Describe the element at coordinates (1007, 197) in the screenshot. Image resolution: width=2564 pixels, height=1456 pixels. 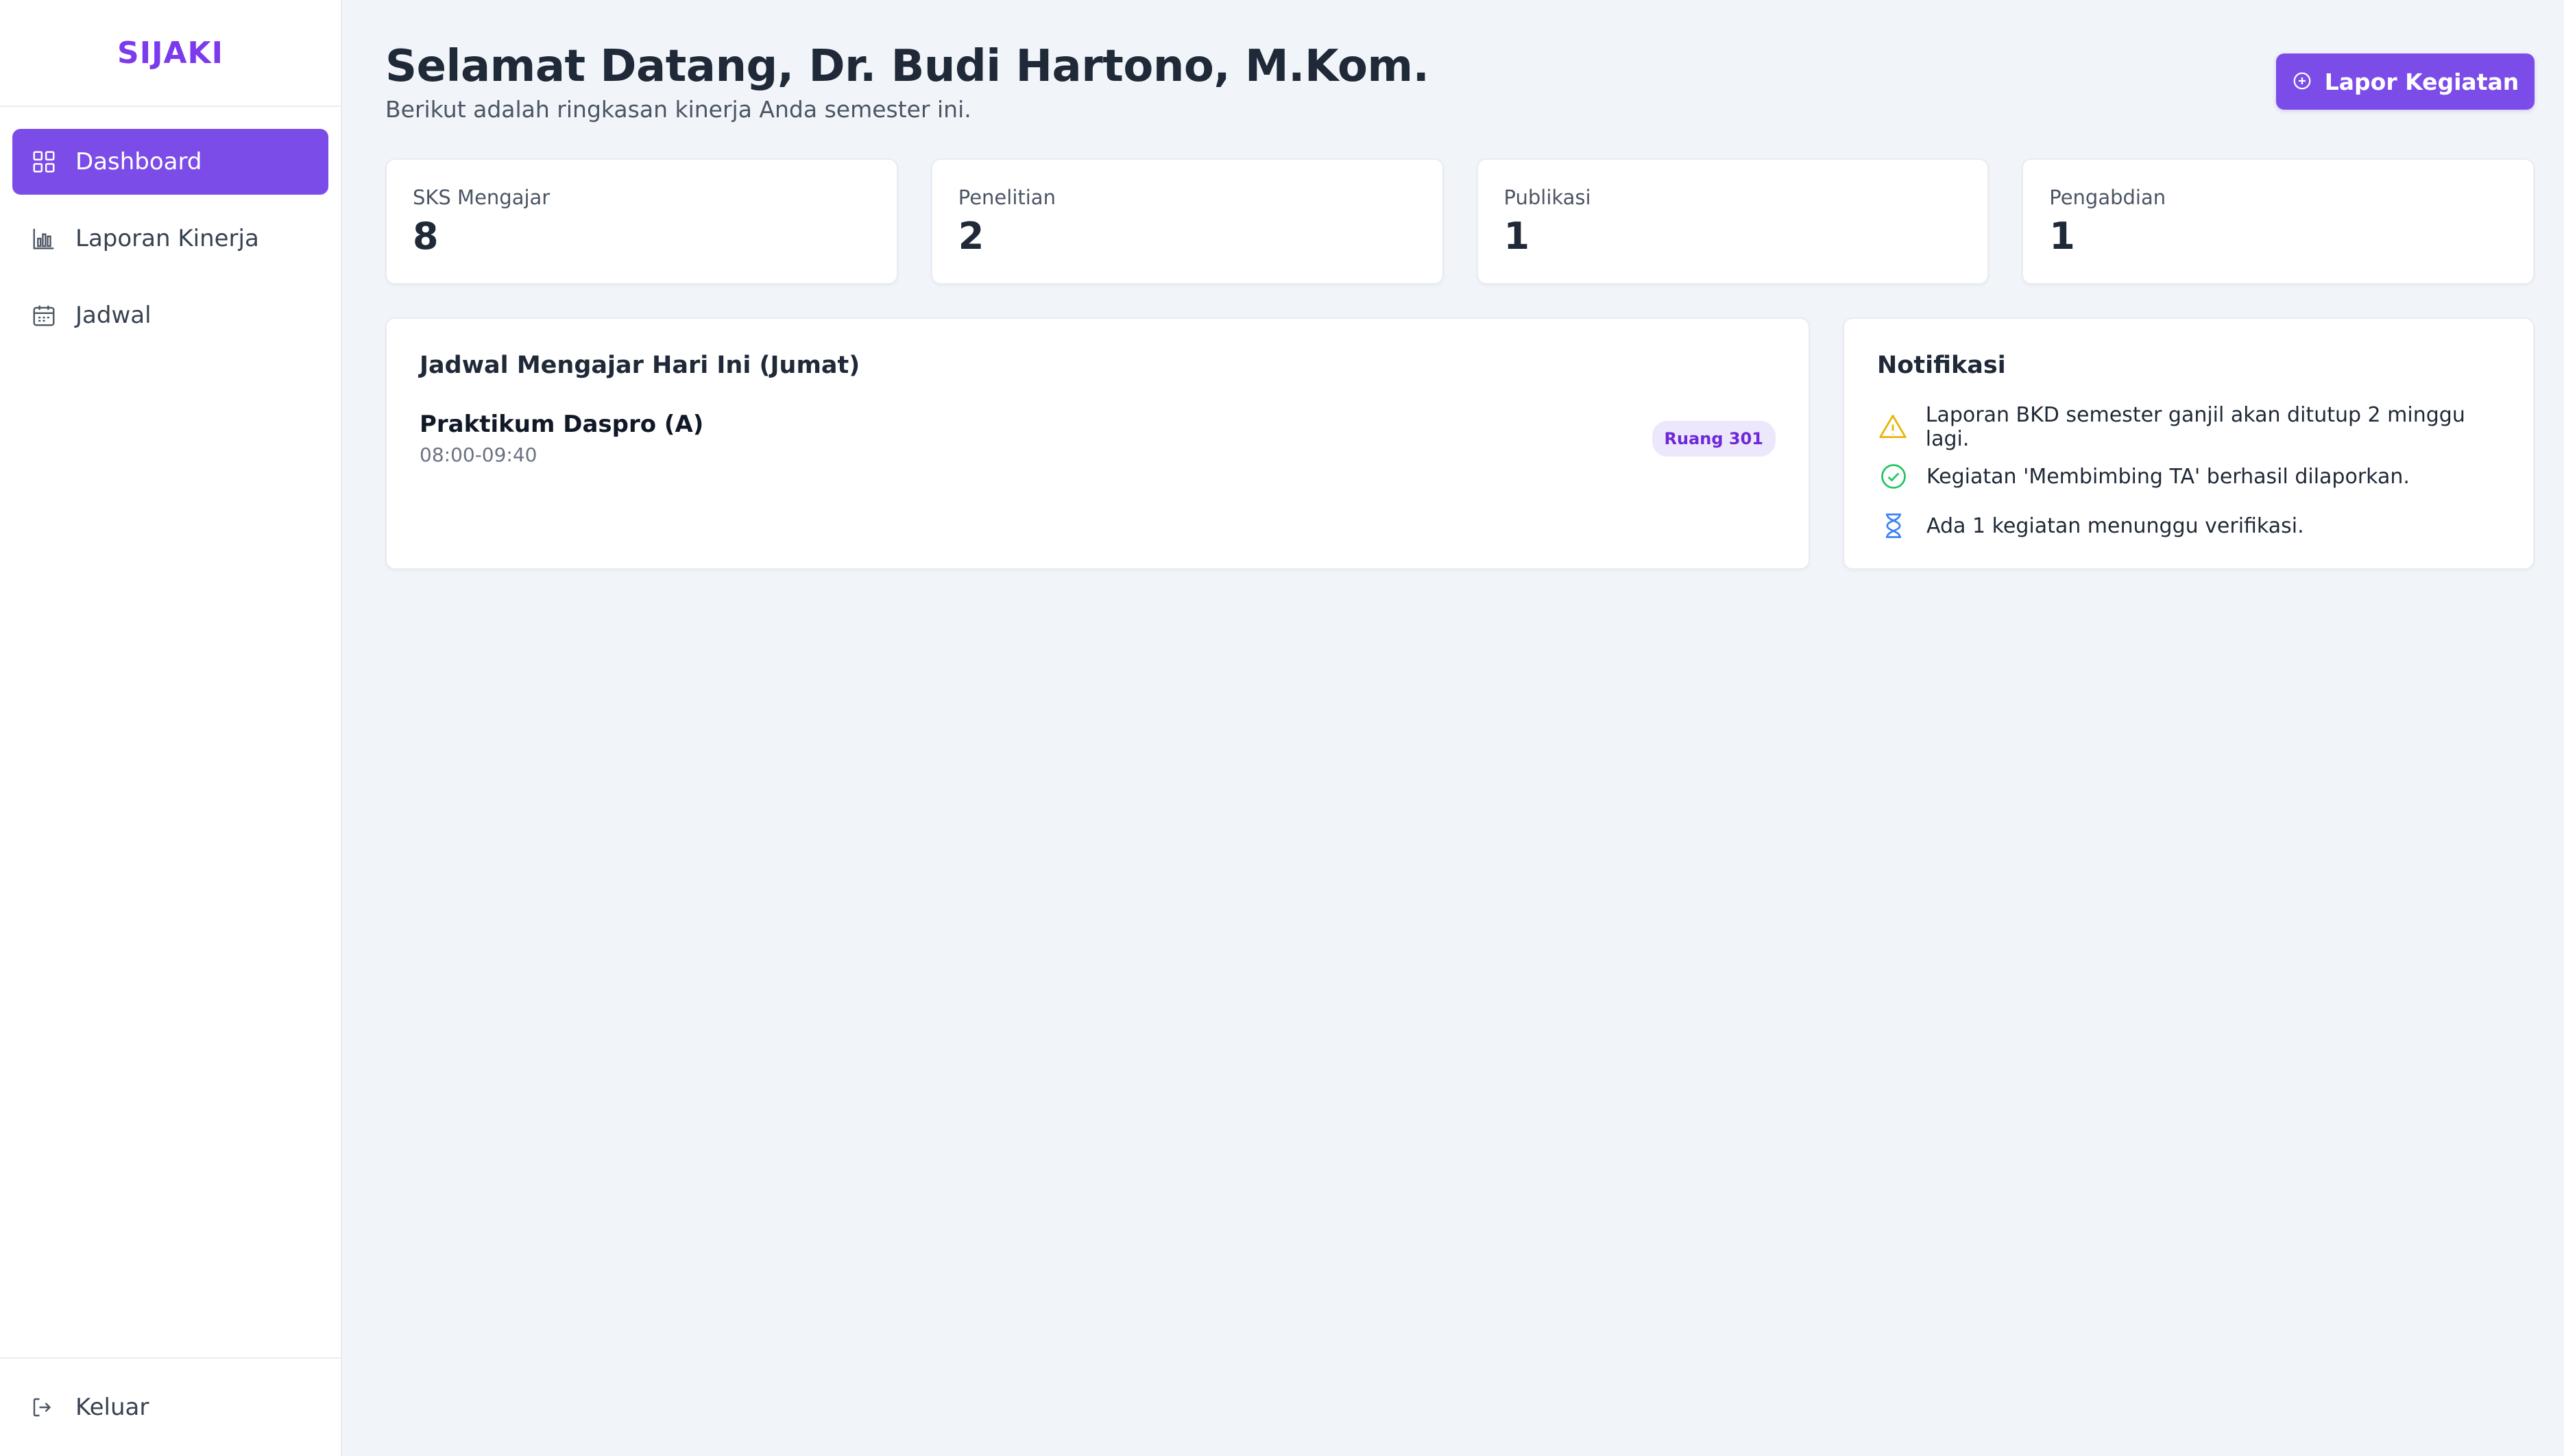
I see `stat-label: Penelitian` at that location.